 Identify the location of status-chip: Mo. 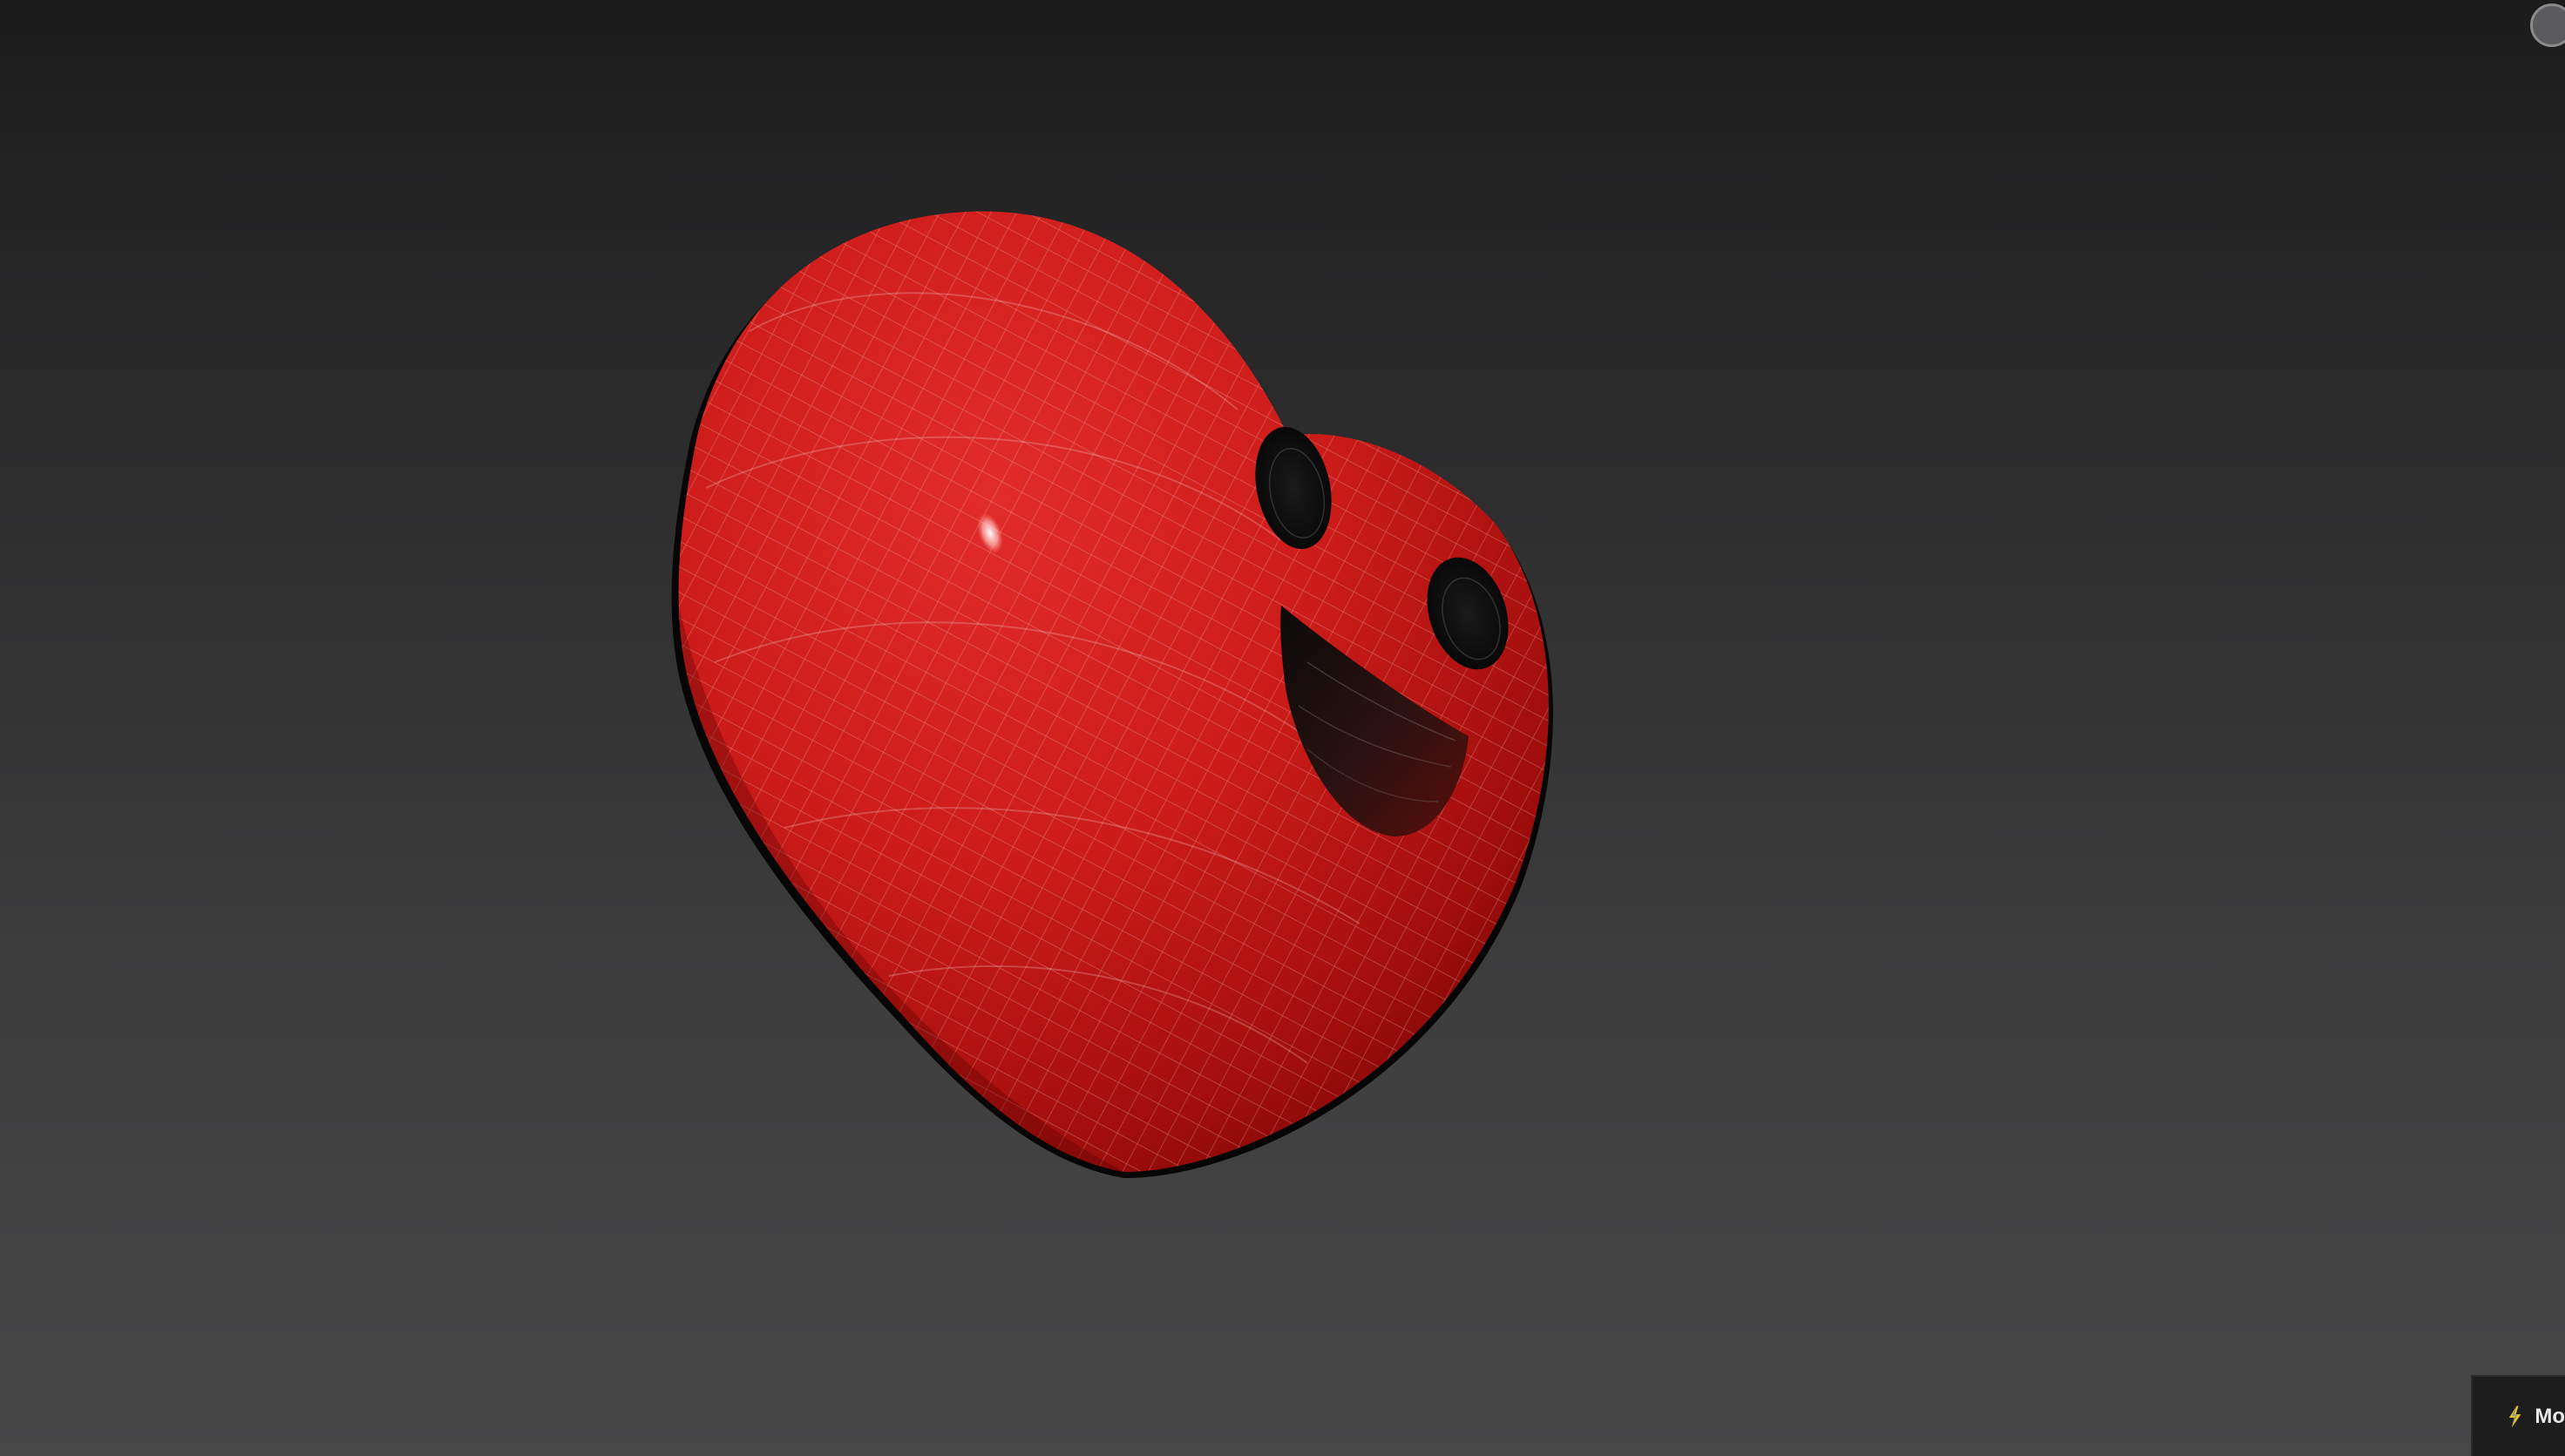
(2518, 1415).